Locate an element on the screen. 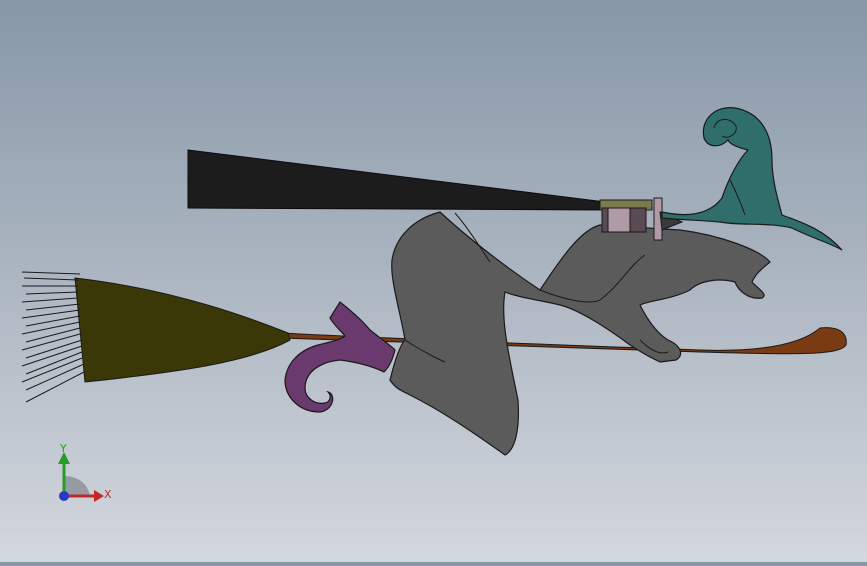  coordinate-triad: Y X is located at coordinates (80, 475).